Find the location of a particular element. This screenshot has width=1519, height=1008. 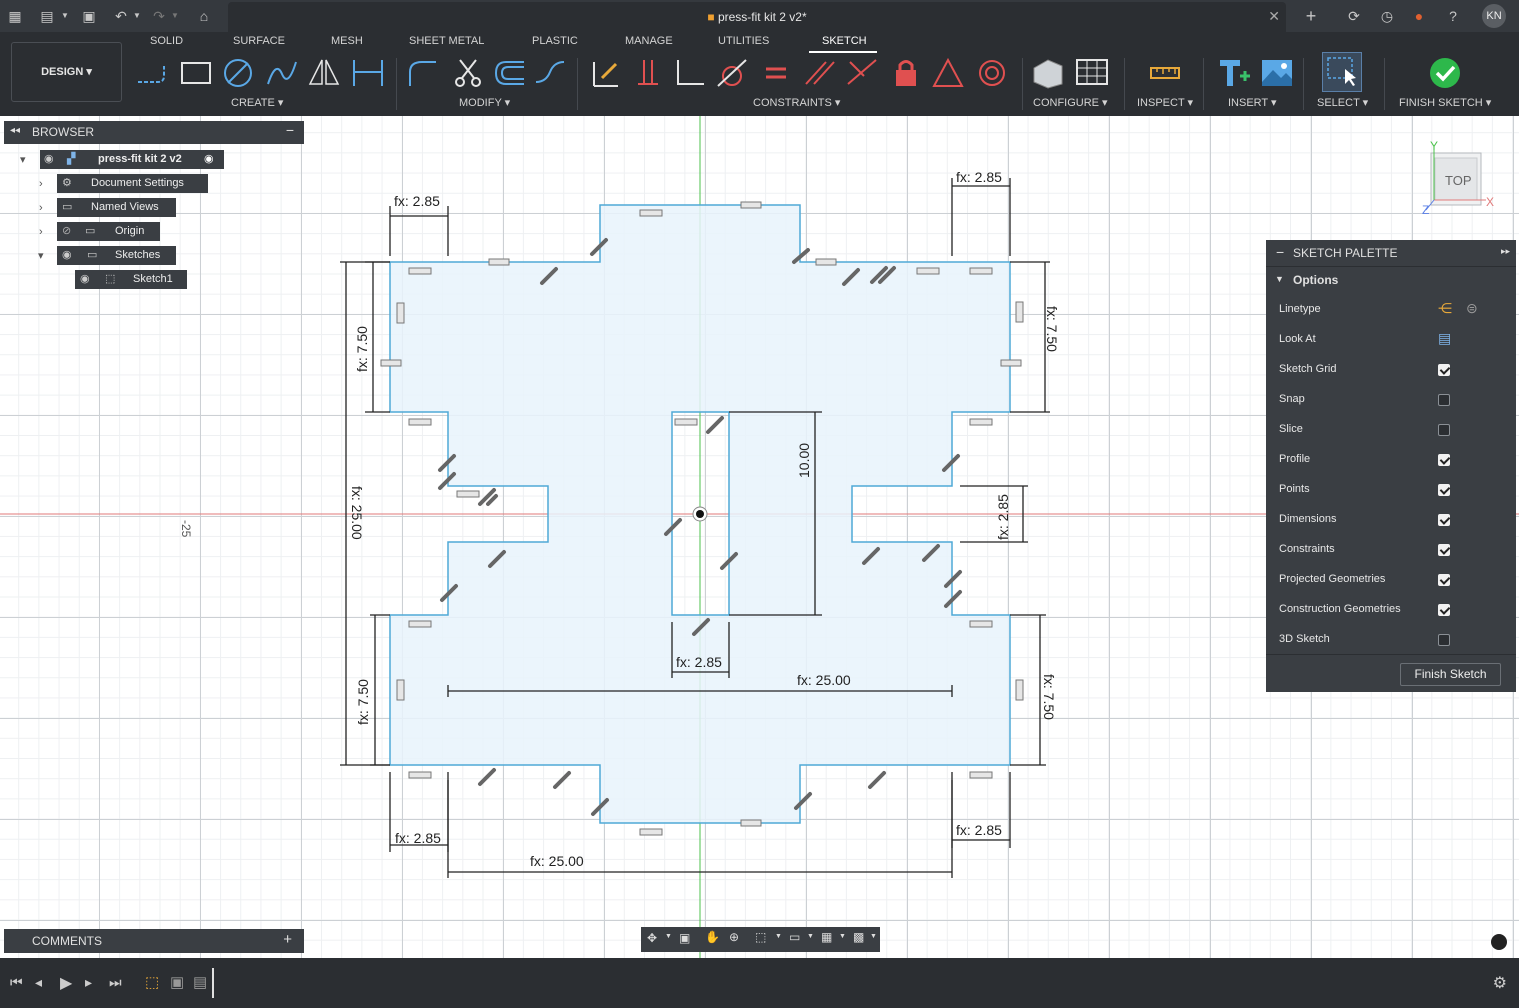

browser-node-document-settings: ⚙ Document Settings is located at coordinates (132, 183).